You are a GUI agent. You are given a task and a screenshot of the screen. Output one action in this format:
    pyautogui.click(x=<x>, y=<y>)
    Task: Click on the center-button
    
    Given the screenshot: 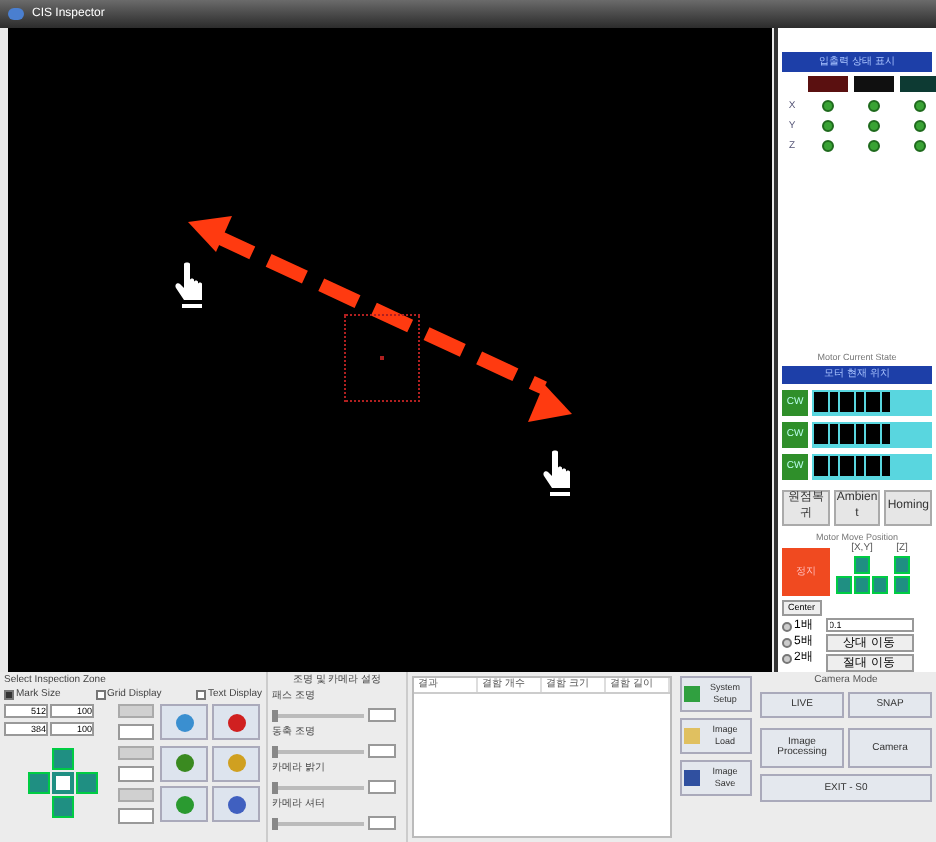 What is the action you would take?
    pyautogui.click(x=63, y=783)
    